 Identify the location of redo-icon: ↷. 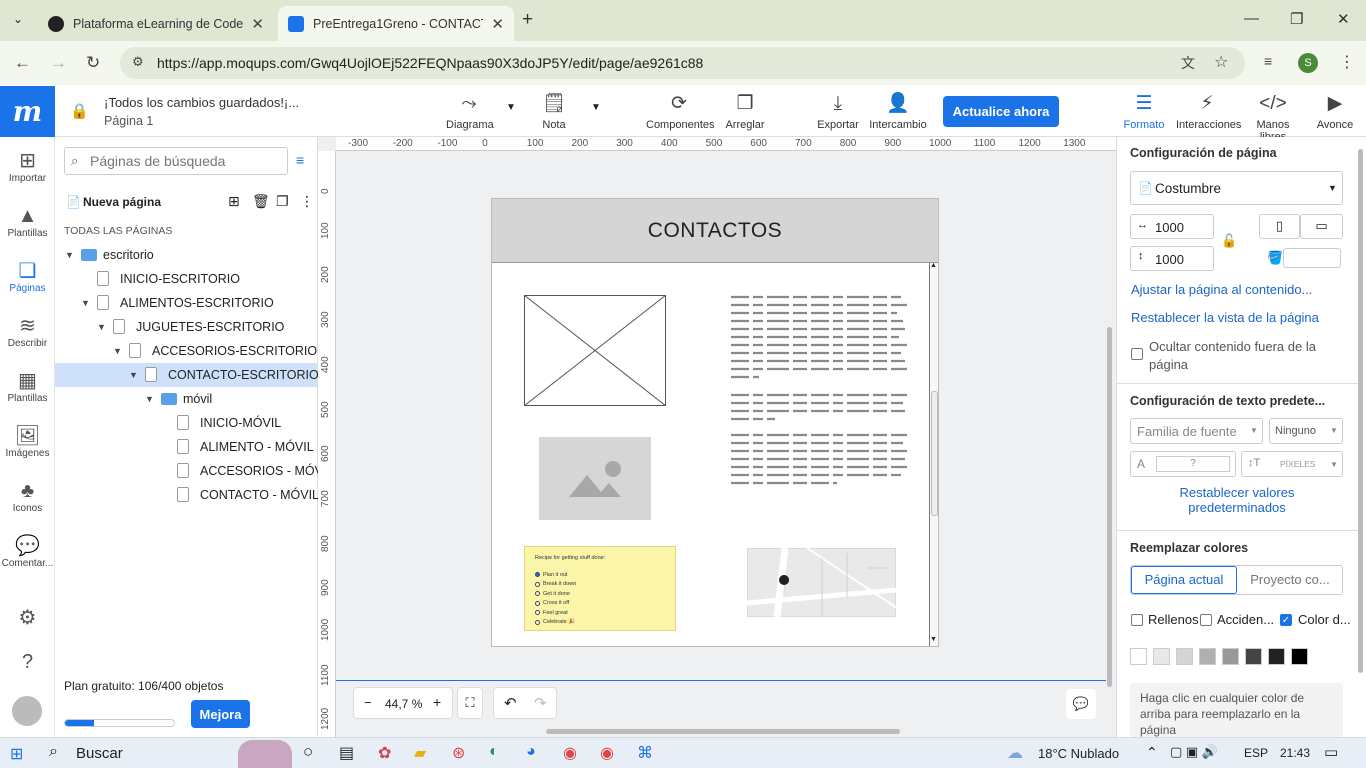
(540, 703).